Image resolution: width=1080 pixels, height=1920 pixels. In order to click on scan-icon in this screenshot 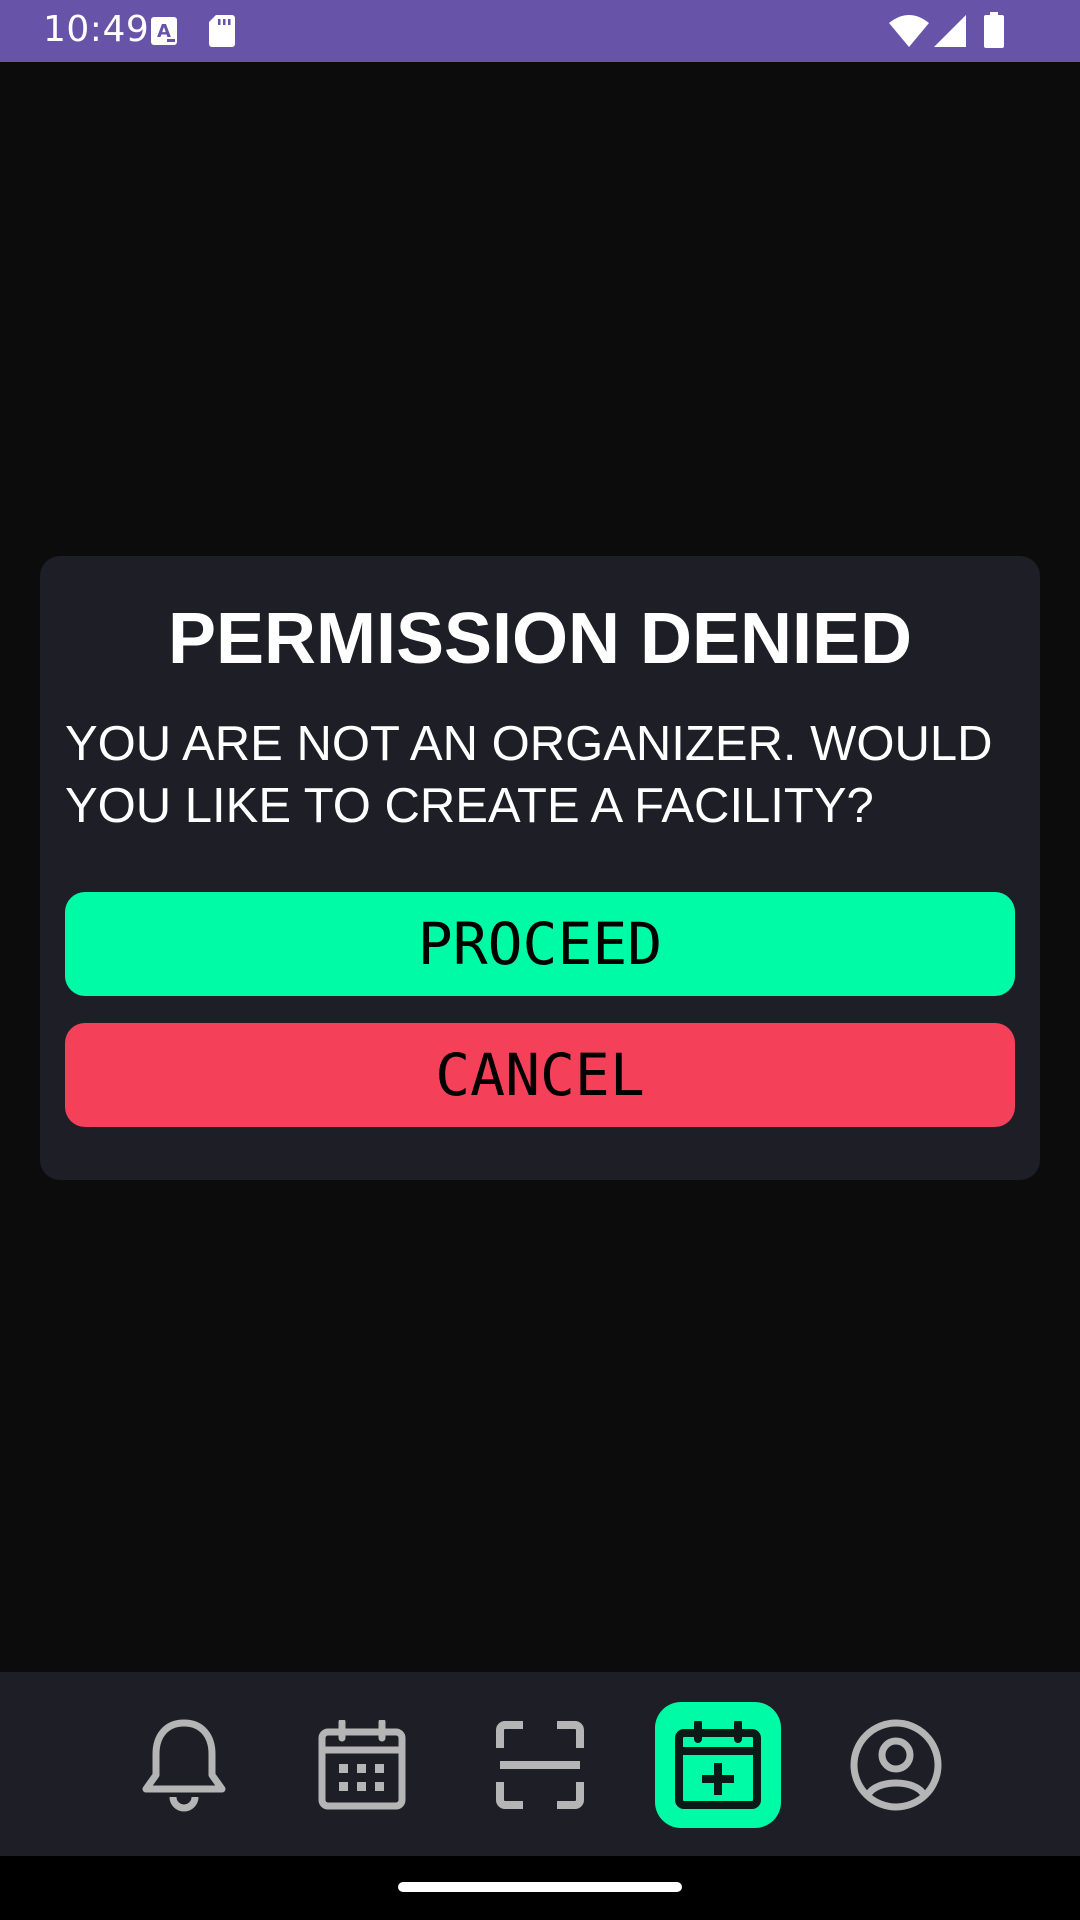, I will do `click(540, 1765)`.